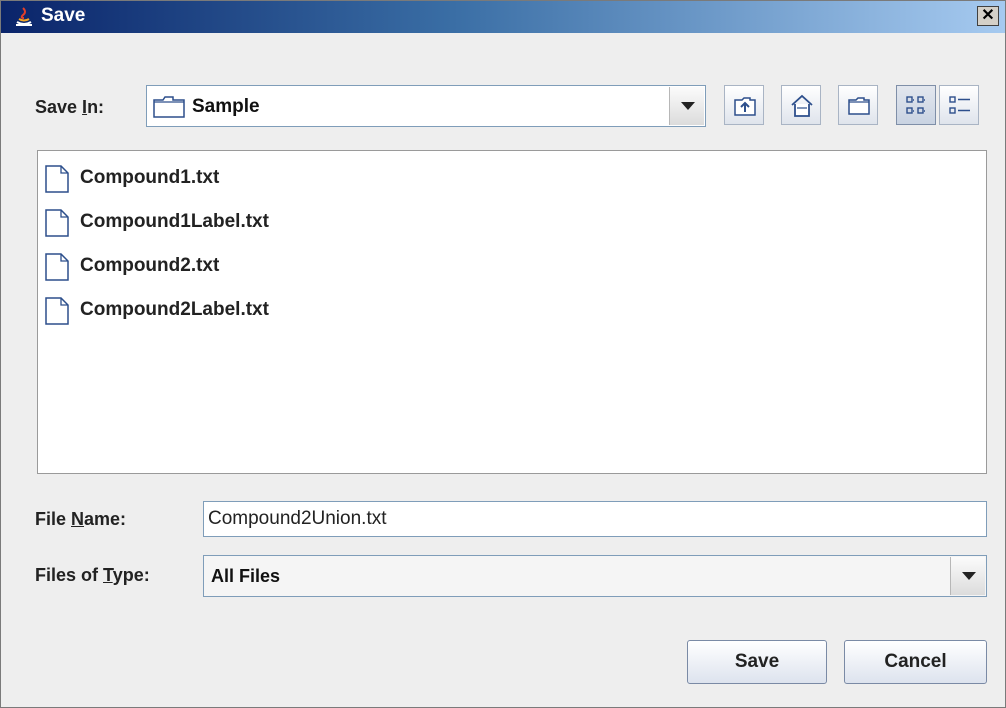 This screenshot has height=708, width=1006. Describe the element at coordinates (169, 107) in the screenshot. I see `folder-icon` at that location.